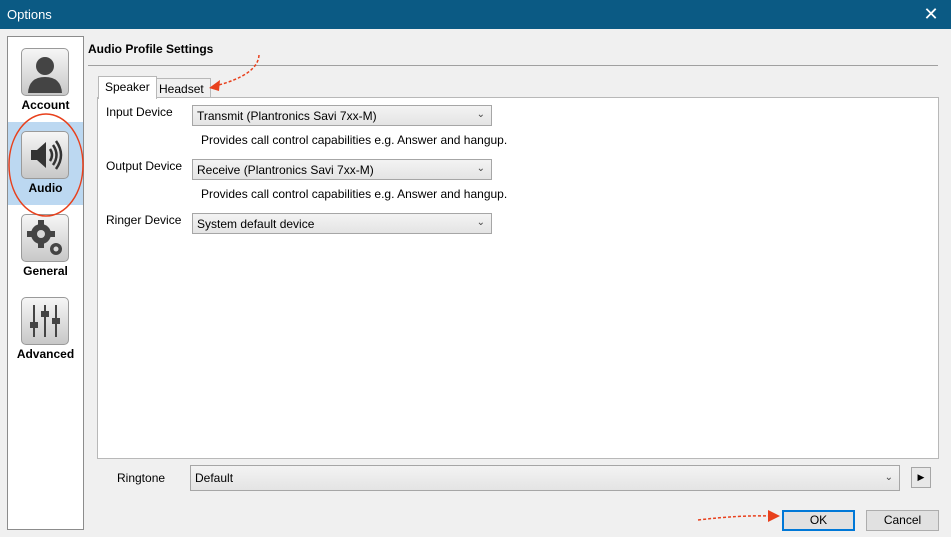  Describe the element at coordinates (342, 223) in the screenshot. I see `ringer-device-select: System default device ⌄` at that location.